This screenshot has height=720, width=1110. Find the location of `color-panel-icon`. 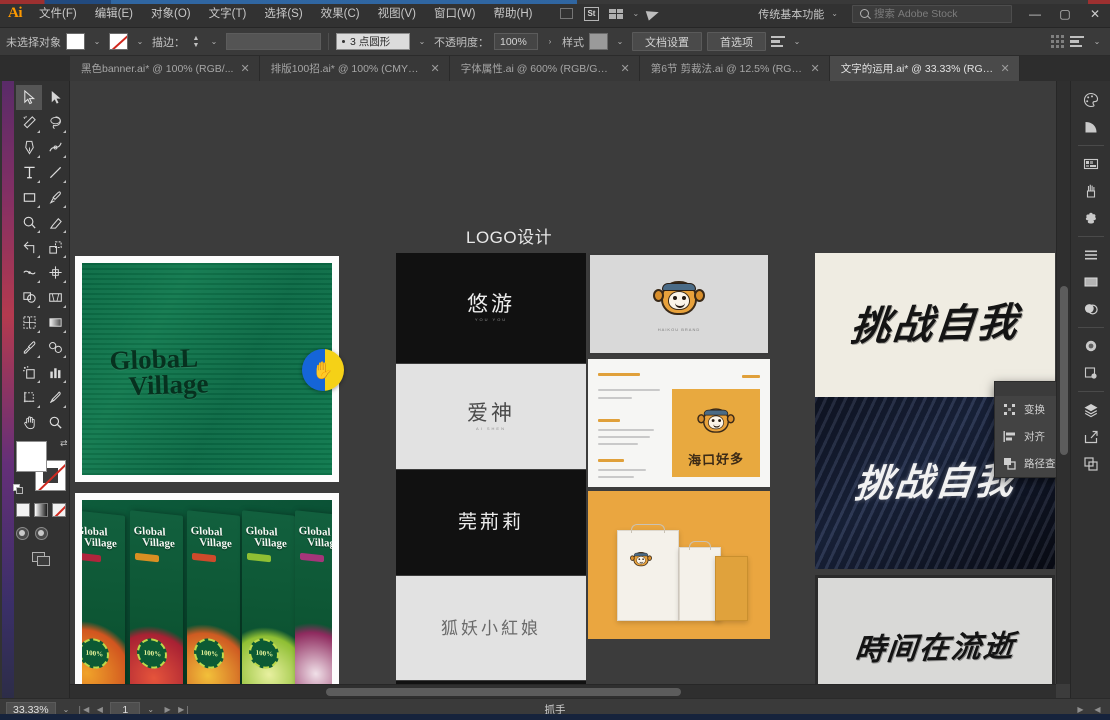

color-panel-icon is located at coordinates (1091, 100).